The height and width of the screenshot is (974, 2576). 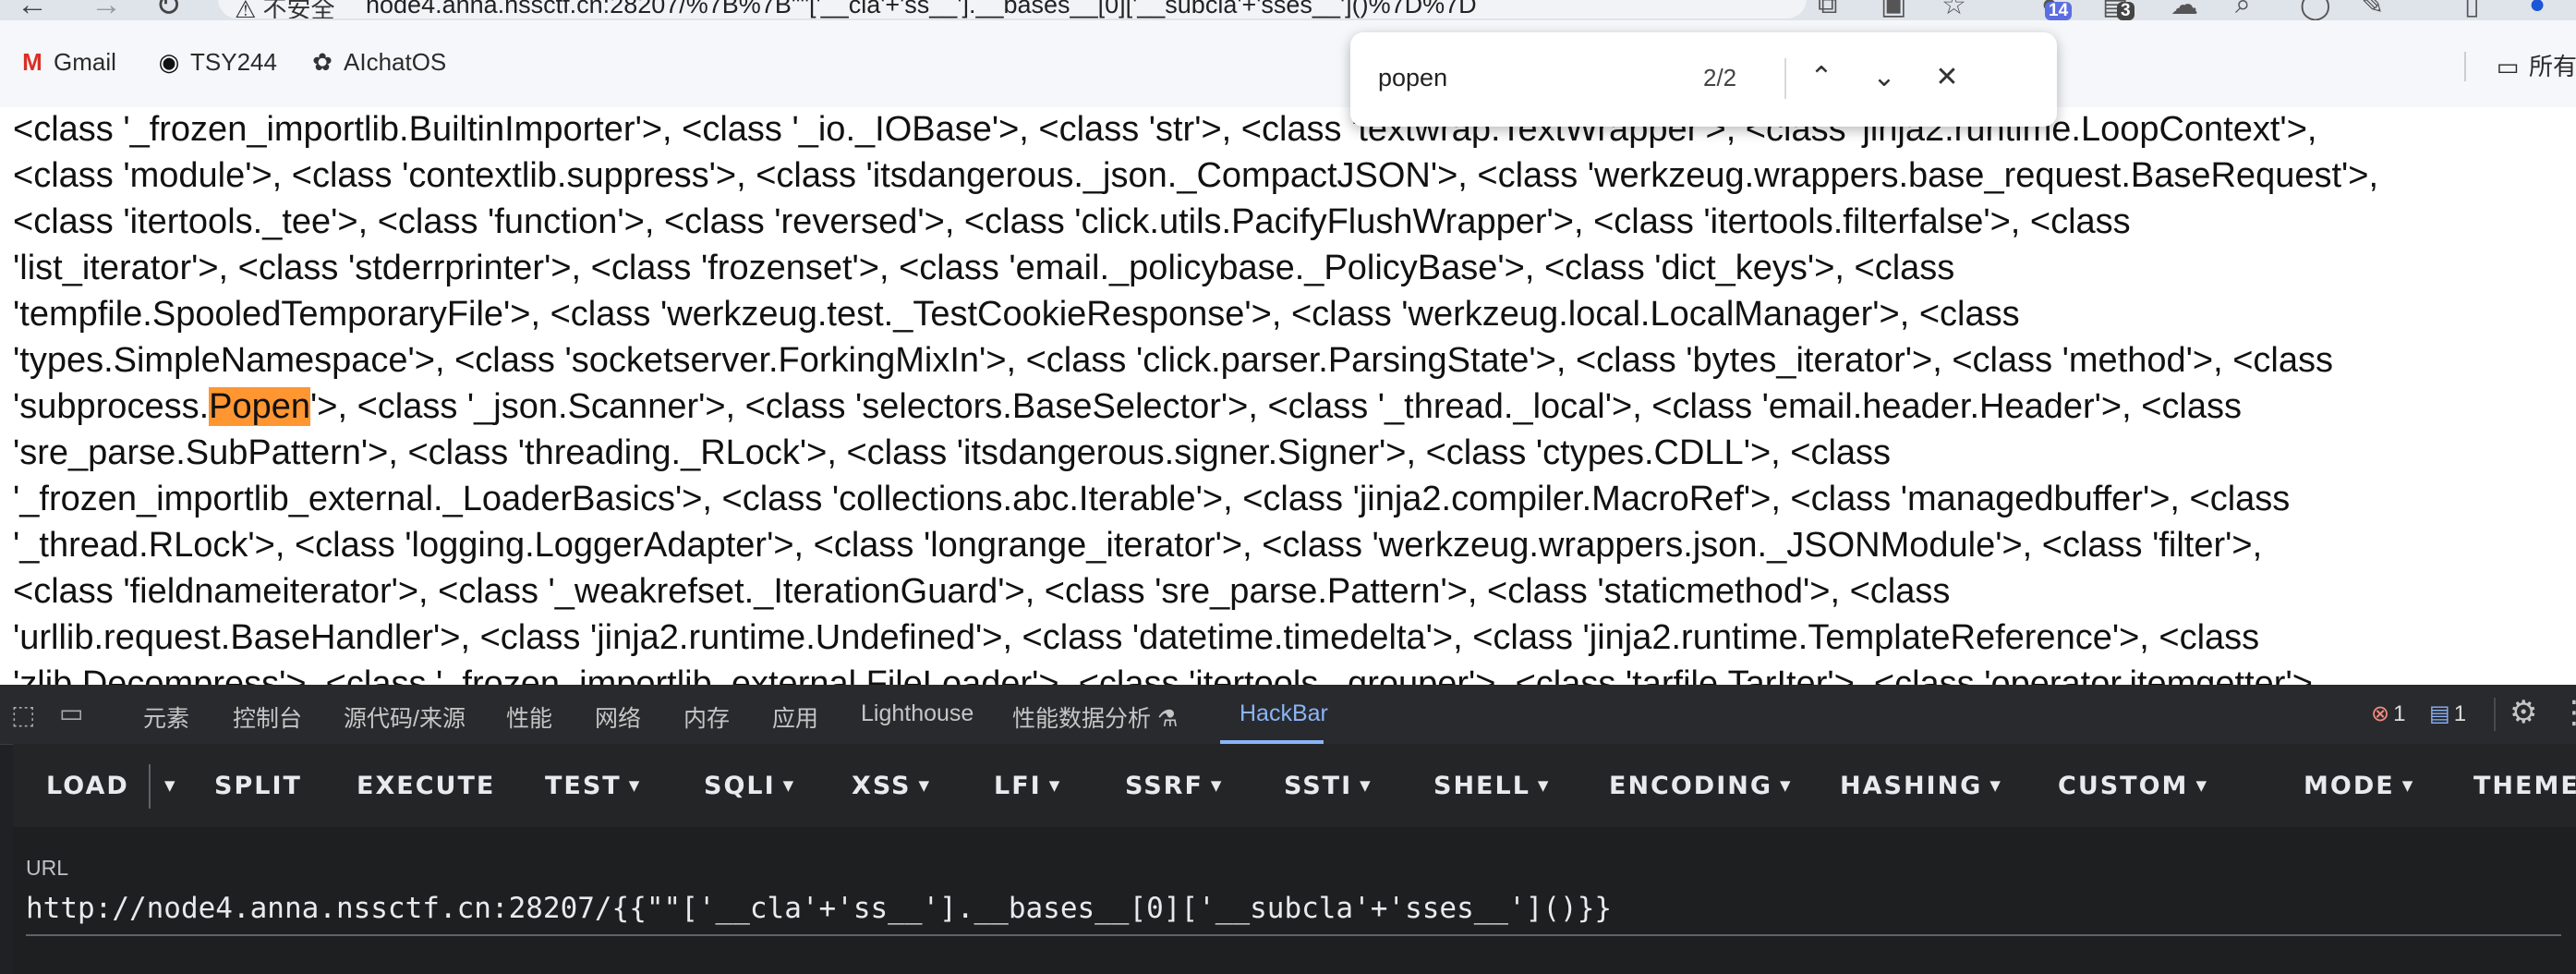 What do you see at coordinates (593, 786) in the screenshot?
I see `test-menu-button: TEST ▼` at bounding box center [593, 786].